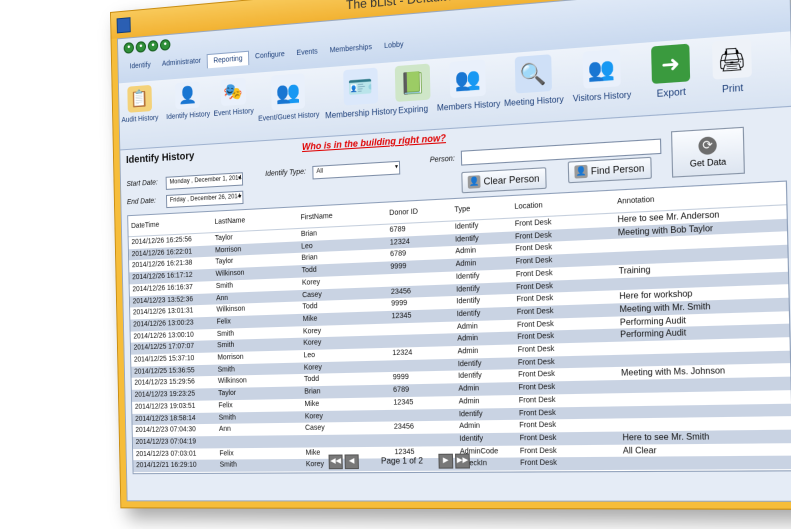 Image resolution: width=791 pixels, height=529 pixels. What do you see at coordinates (361, 113) in the screenshot?
I see `membership-history-label: Membership History` at bounding box center [361, 113].